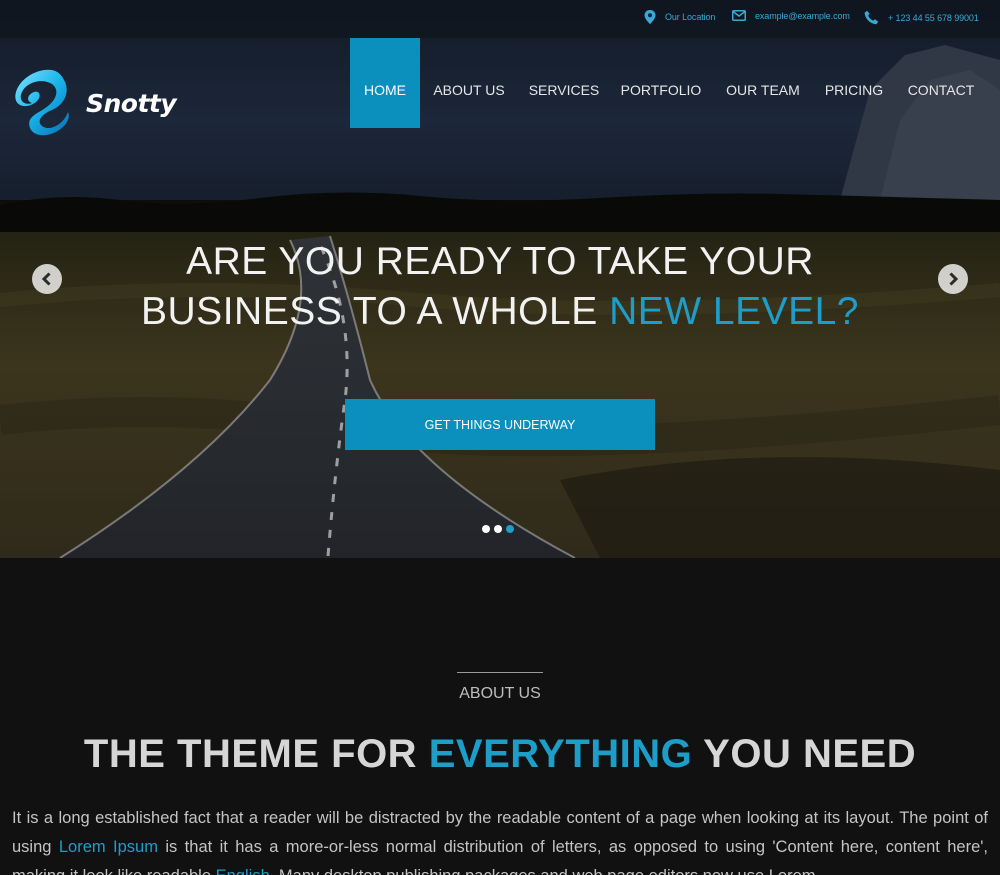 This screenshot has height=875, width=1000. I want to click on slider-next-button, so click(953, 279).